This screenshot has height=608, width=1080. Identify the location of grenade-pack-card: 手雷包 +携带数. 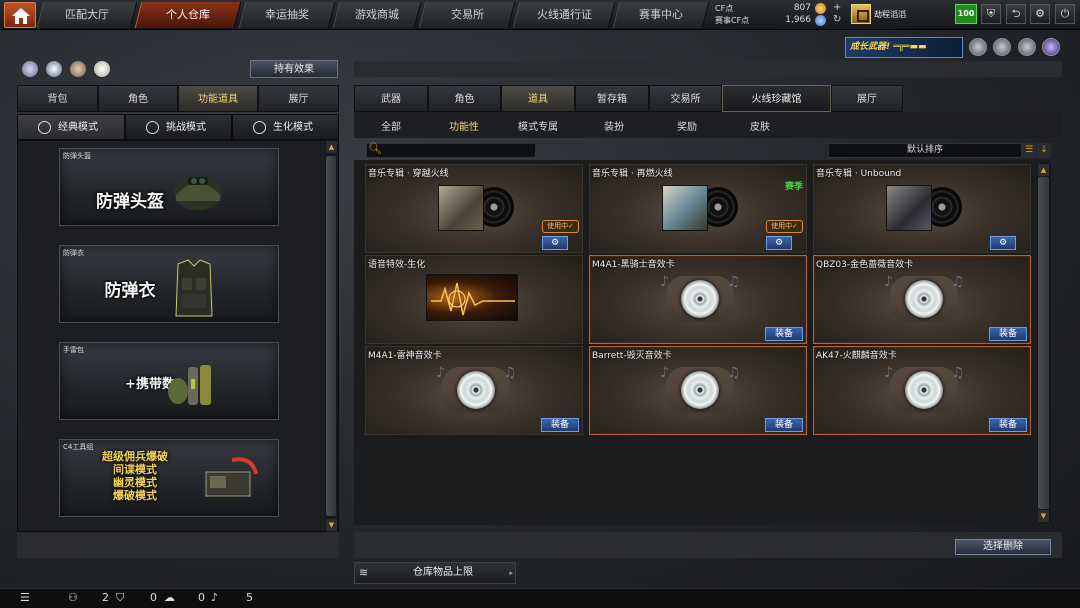
(169, 381).